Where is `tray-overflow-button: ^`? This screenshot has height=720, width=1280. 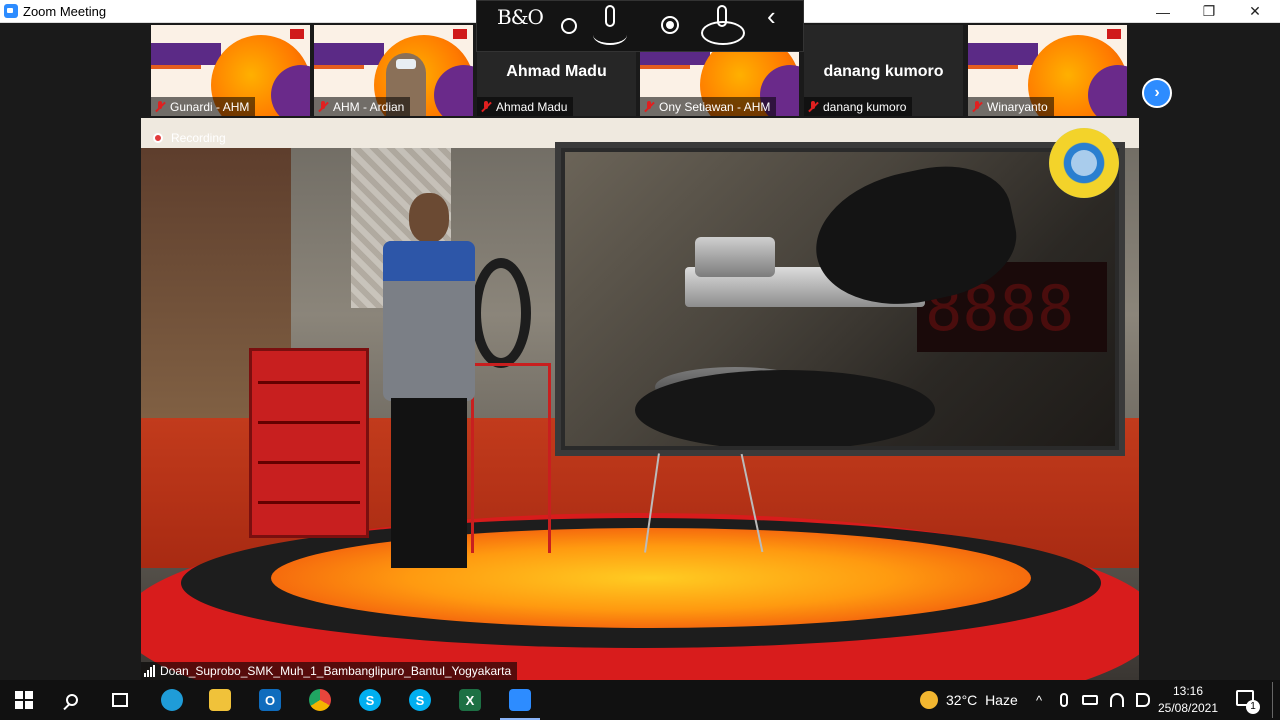 tray-overflow-button: ^ is located at coordinates (1039, 700).